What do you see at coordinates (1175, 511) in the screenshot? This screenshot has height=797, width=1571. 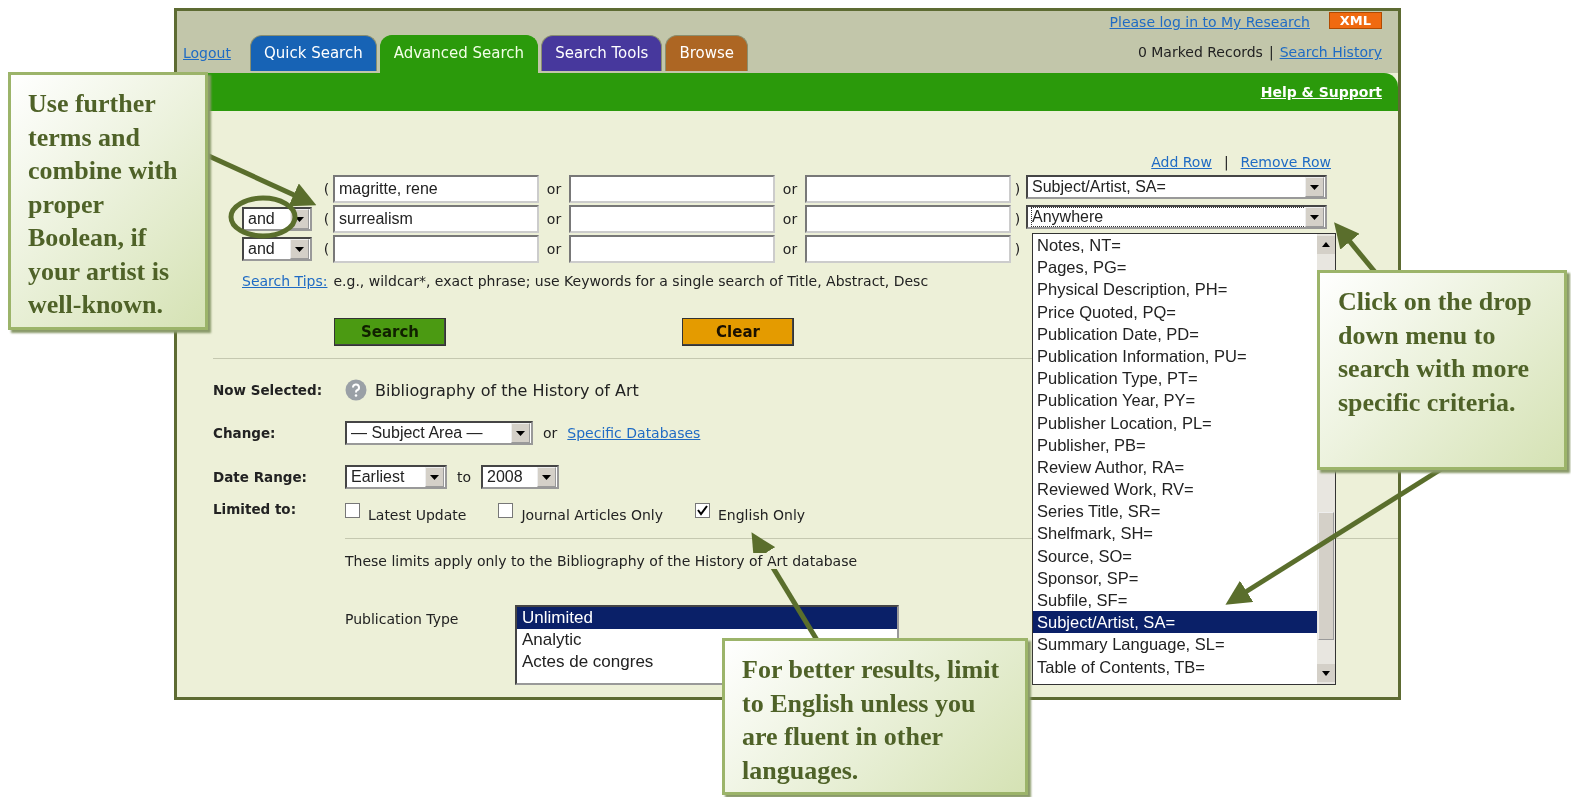 I see `dropdown-option: Series Title, SR=` at bounding box center [1175, 511].